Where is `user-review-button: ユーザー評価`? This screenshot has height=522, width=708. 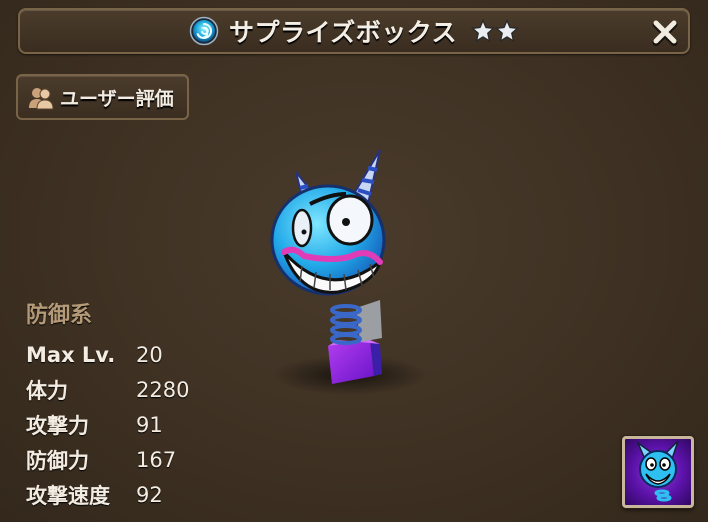
user-review-button: ユーザー評価 is located at coordinates (102, 97).